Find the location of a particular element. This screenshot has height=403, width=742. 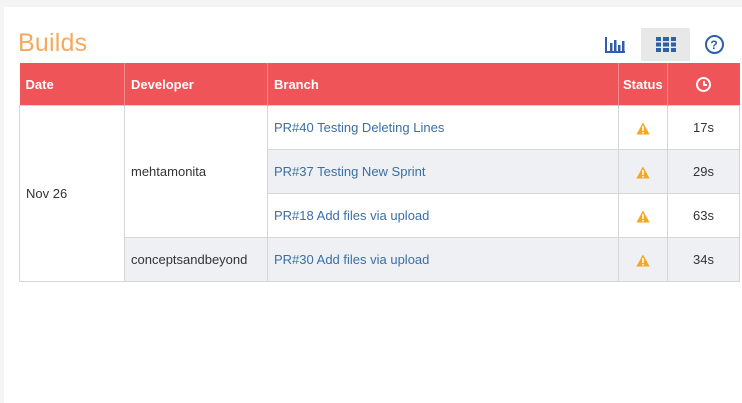

branch-cell: PR#40 Testing Deleting Lines is located at coordinates (443, 127).